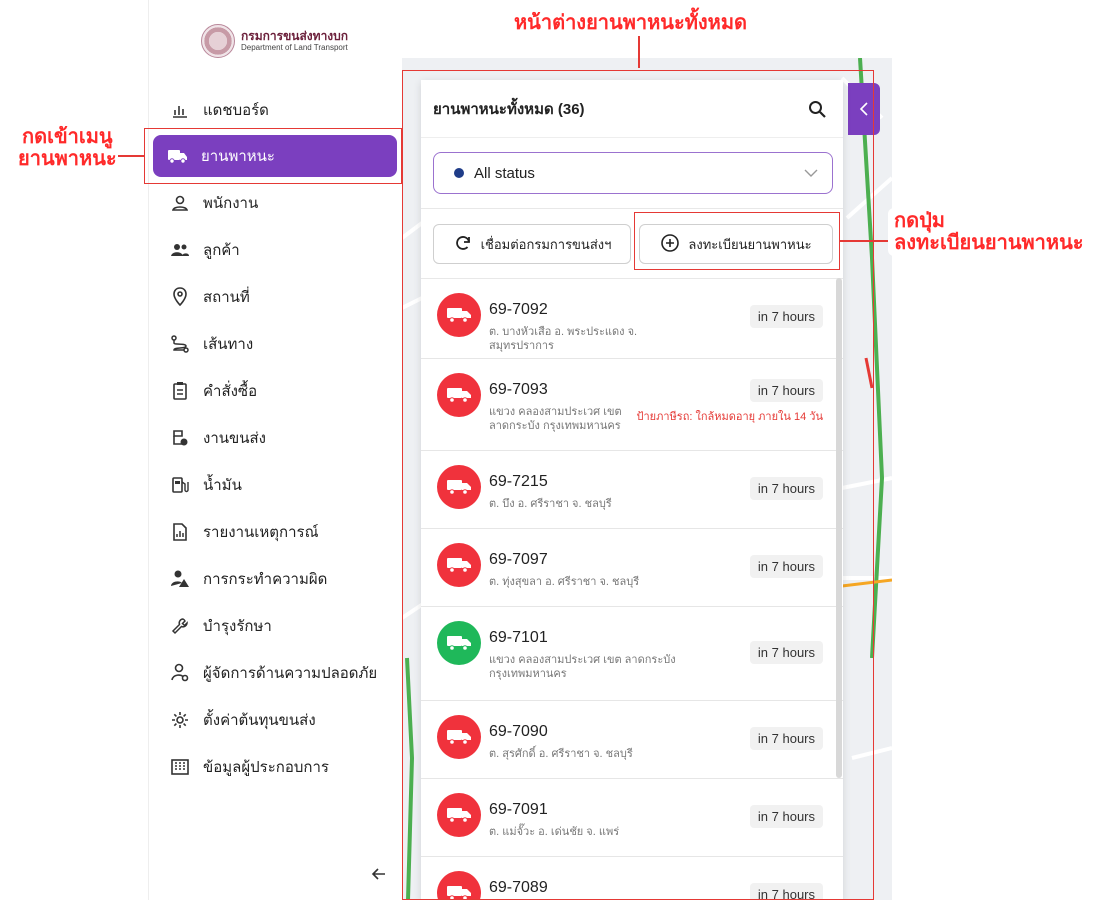 Image resolution: width=1097 pixels, height=900 pixels. Describe the element at coordinates (550, 504) in the screenshot. I see `vehicle-address: ต. บึง อ. ศรีราชา จ. ชลบุรี` at that location.